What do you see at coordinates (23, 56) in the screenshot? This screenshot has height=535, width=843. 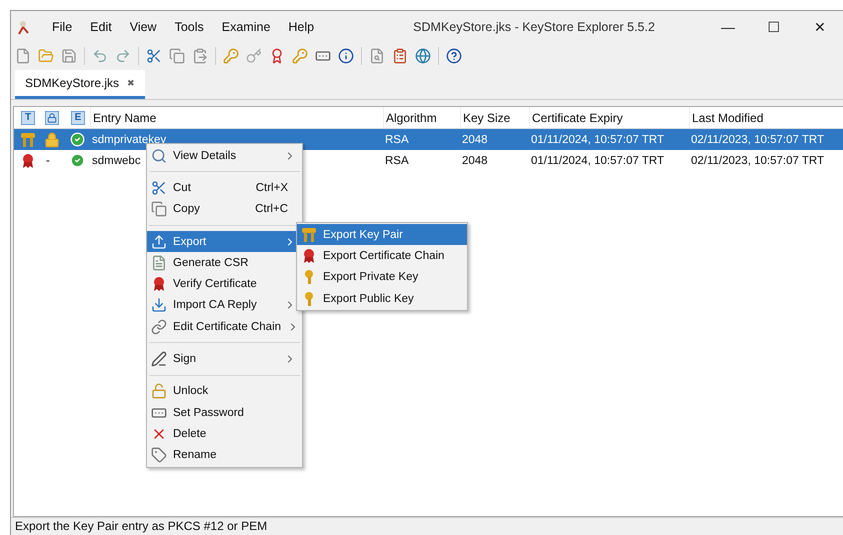 I see `new-file-icon` at bounding box center [23, 56].